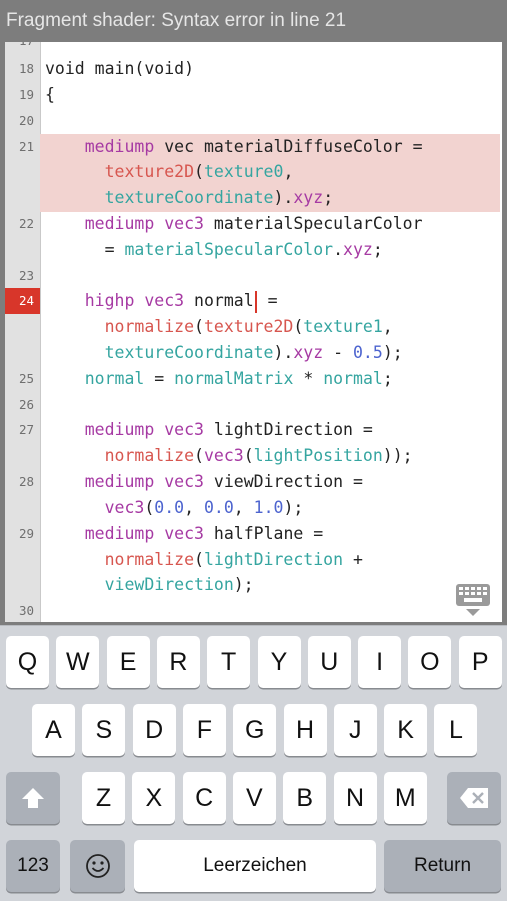 The width and height of the screenshot is (507, 901). I want to click on key-i: I, so click(380, 662).